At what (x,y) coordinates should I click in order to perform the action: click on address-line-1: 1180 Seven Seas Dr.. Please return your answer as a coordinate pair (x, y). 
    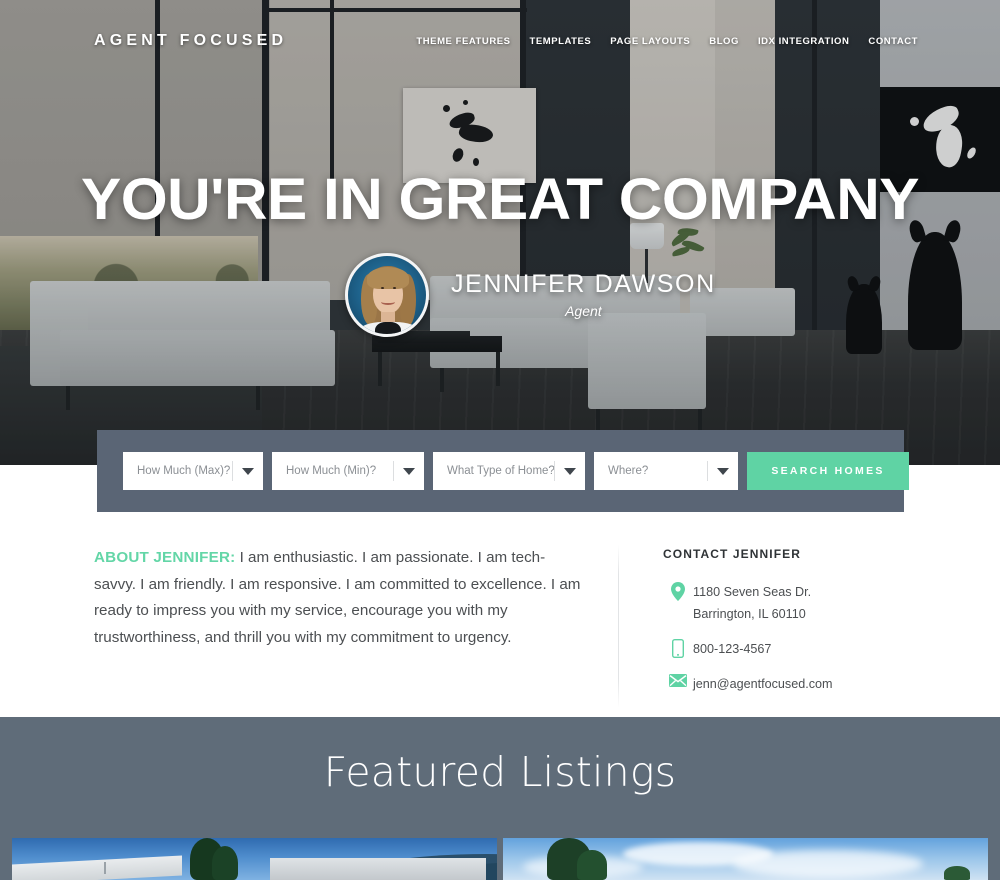
    Looking at the image, I should click on (752, 592).